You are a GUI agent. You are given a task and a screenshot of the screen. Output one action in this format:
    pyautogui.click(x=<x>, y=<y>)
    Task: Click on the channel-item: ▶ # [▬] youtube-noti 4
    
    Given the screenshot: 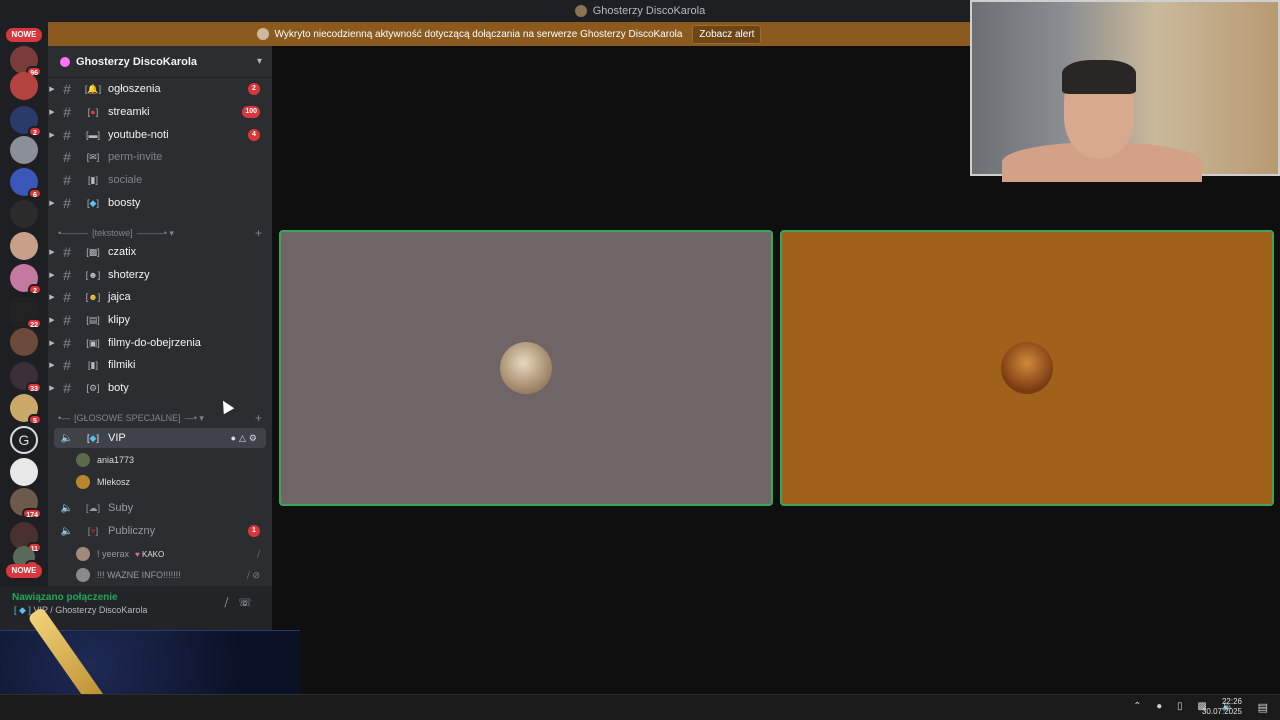 What is the action you would take?
    pyautogui.click(x=160, y=135)
    